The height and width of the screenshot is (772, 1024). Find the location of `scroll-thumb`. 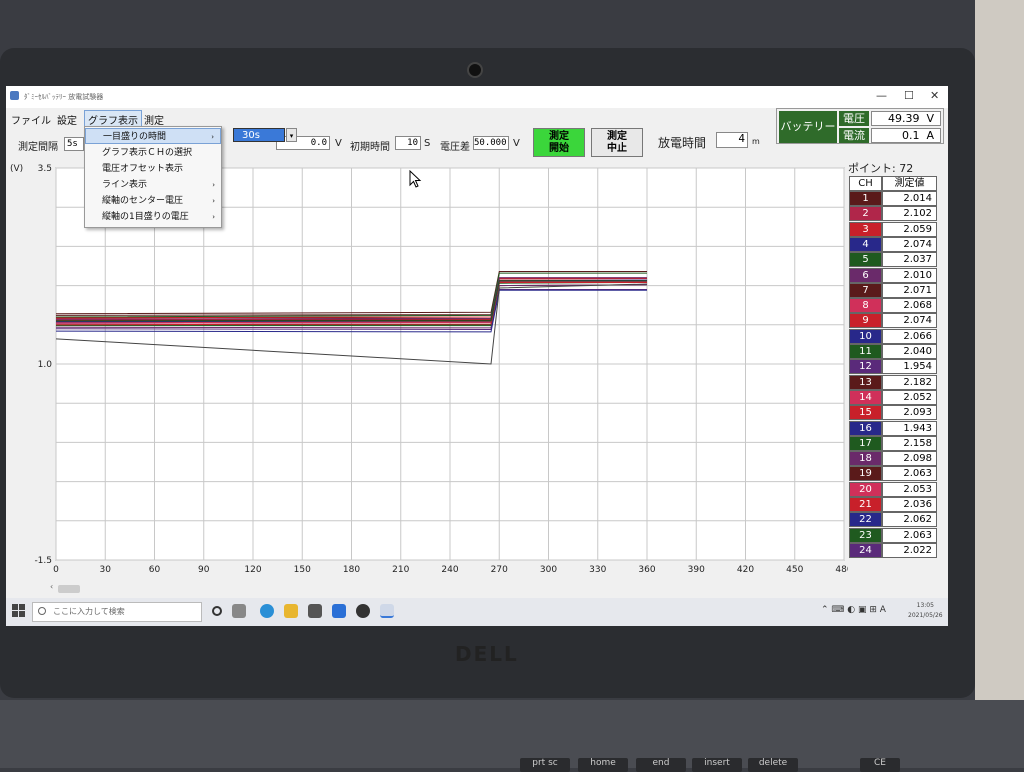

scroll-thumb is located at coordinates (69, 589).